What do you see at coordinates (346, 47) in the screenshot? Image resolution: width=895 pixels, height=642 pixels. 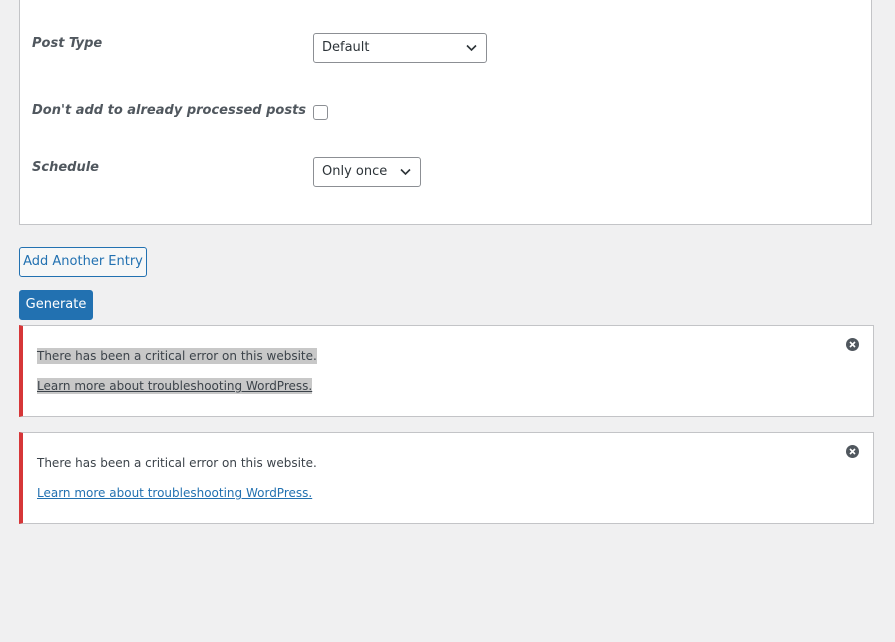 I see `post-type-value: Default` at bounding box center [346, 47].